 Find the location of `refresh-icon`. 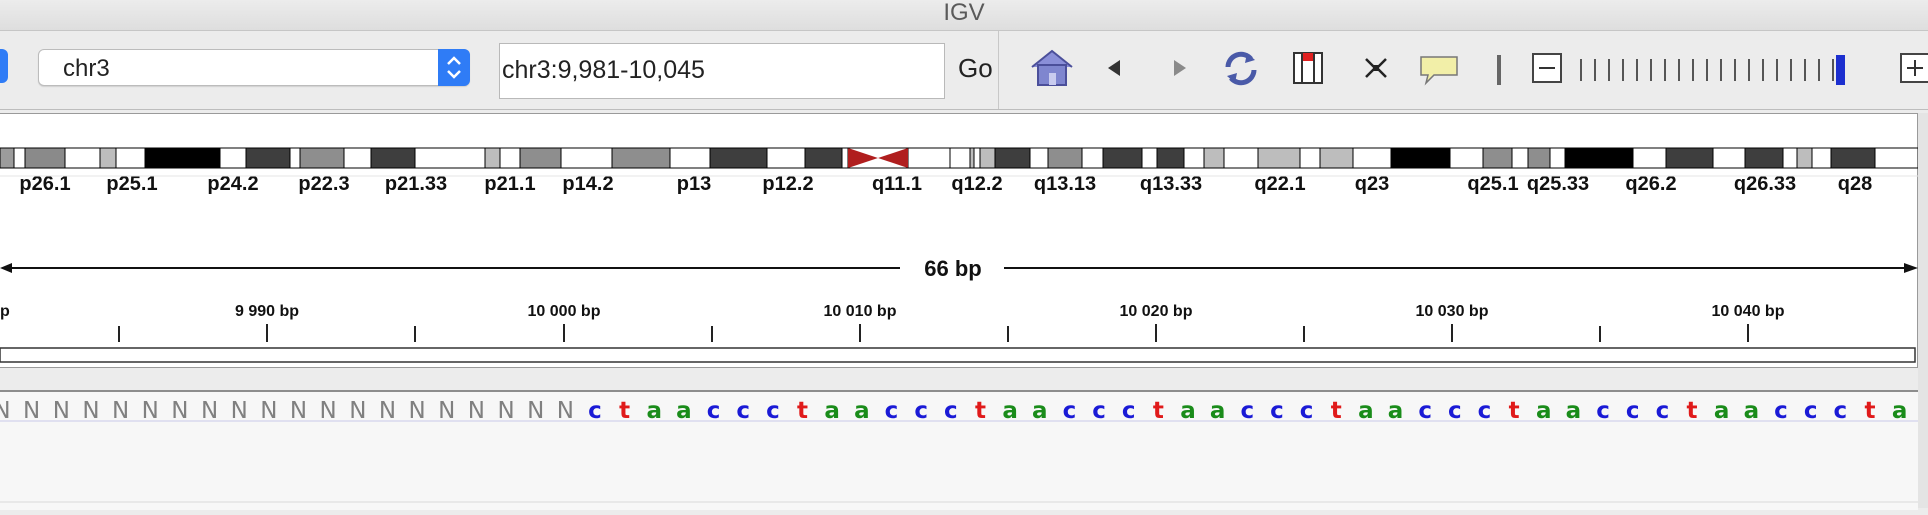

refresh-icon is located at coordinates (1241, 70).